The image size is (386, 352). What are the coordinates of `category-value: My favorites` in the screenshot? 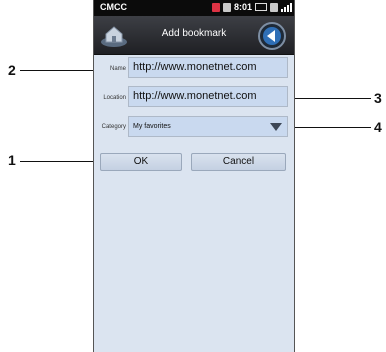 It's located at (152, 126).